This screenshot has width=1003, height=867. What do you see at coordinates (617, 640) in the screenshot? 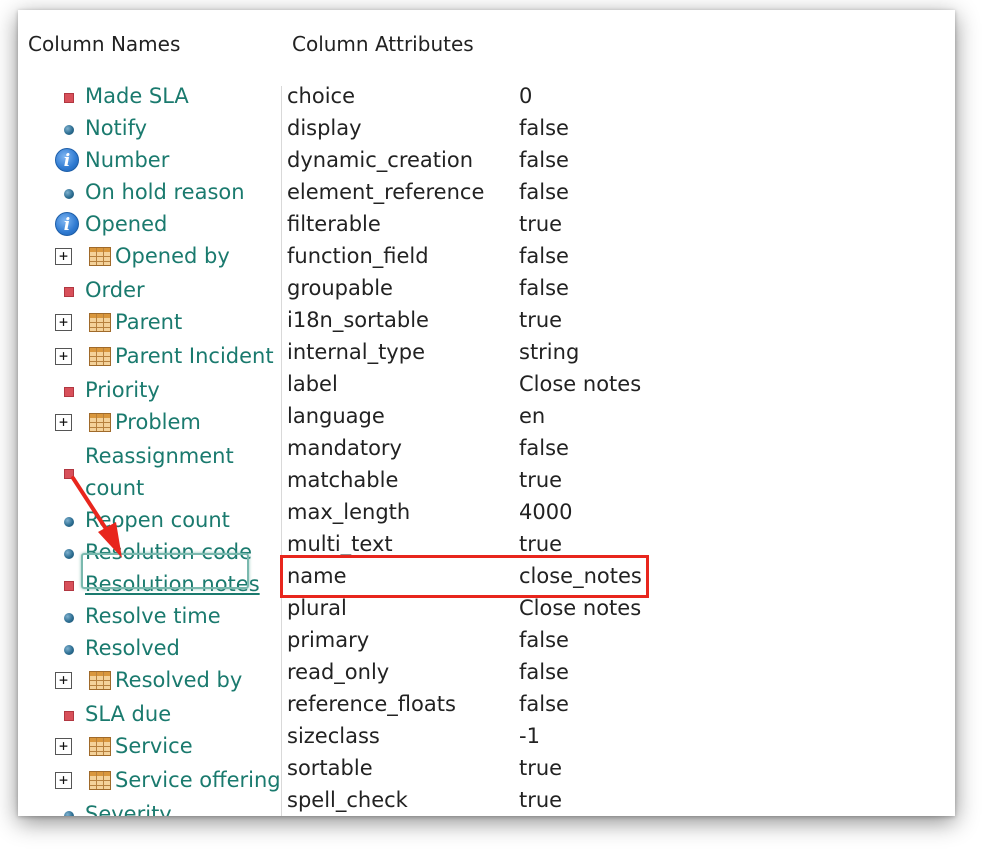
I see `attribute-row-primary: primary false` at bounding box center [617, 640].